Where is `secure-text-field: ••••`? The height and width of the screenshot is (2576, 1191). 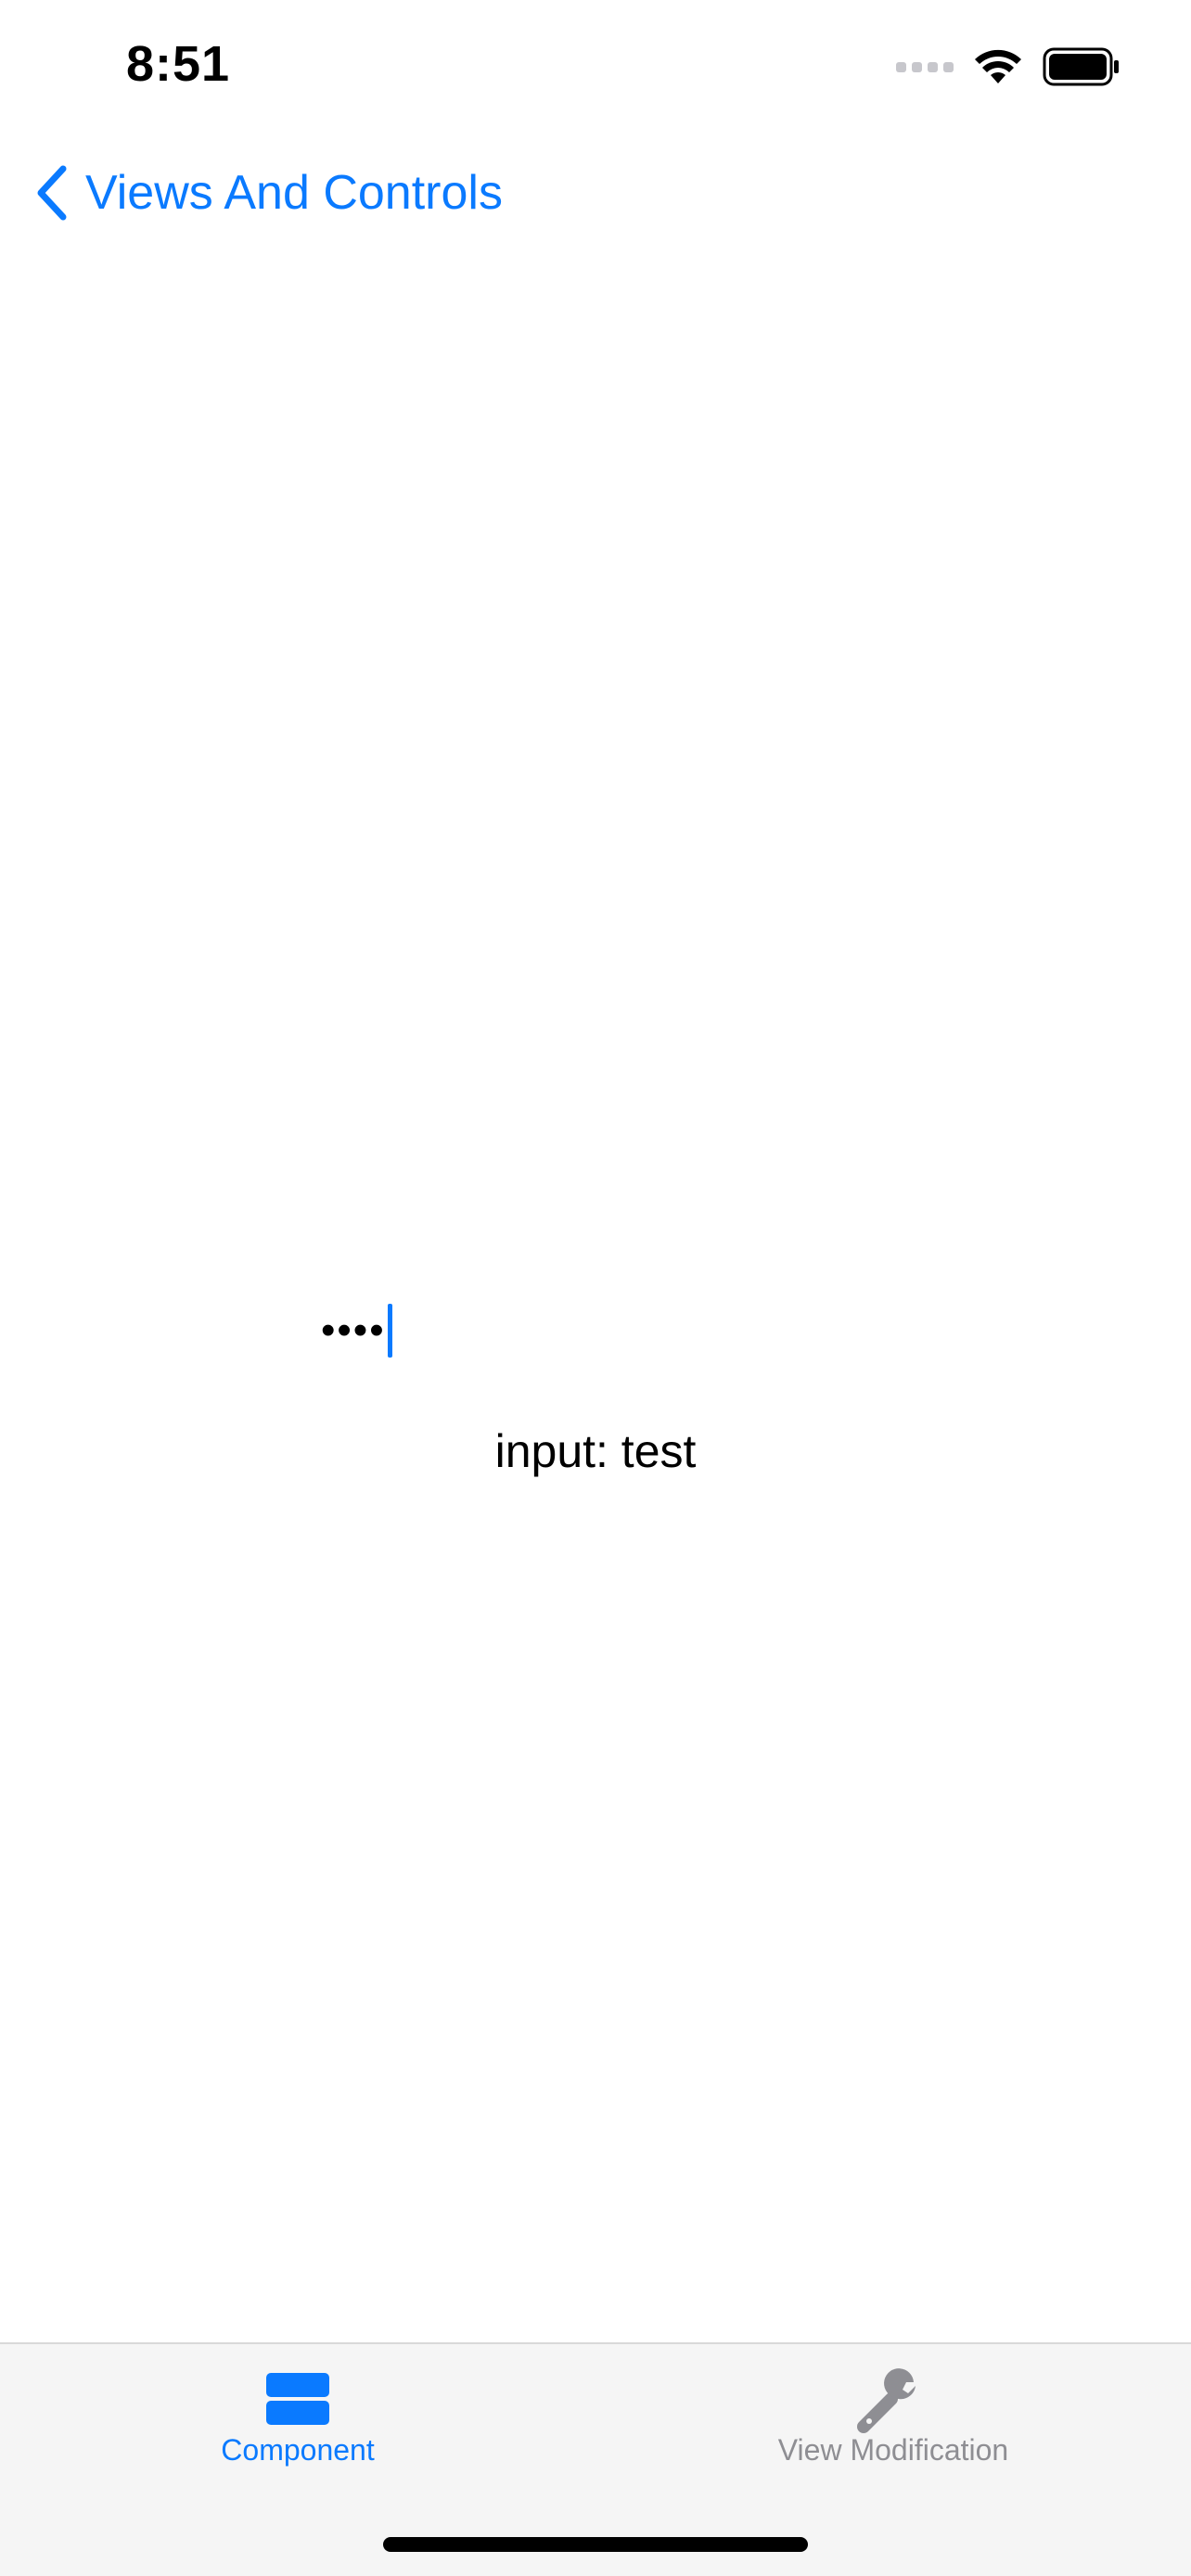 secure-text-field: •••• is located at coordinates (599, 1330).